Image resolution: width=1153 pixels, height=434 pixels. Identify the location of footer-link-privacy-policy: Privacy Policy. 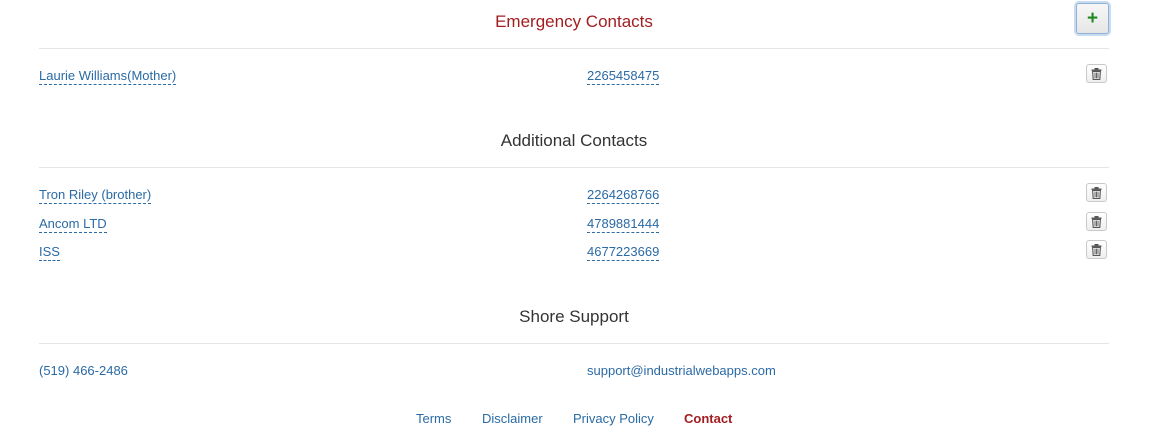
(613, 419).